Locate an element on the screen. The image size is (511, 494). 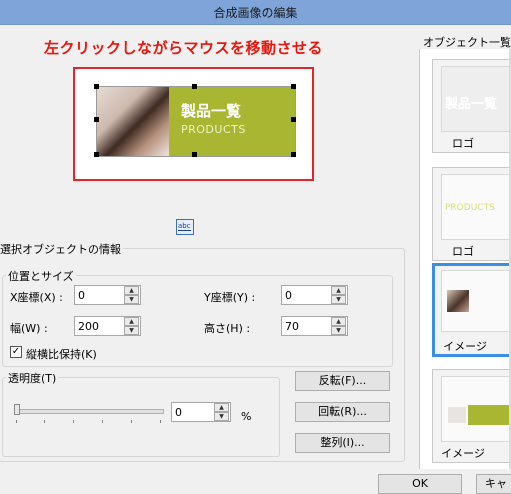
width-stepper: ▲ ▼ is located at coordinates (107, 326).